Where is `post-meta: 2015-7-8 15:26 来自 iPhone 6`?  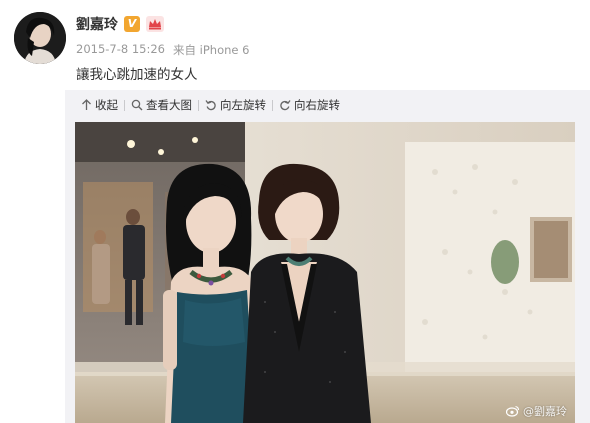
post-meta: 2015-7-8 15:26 来自 iPhone 6 is located at coordinates (162, 50).